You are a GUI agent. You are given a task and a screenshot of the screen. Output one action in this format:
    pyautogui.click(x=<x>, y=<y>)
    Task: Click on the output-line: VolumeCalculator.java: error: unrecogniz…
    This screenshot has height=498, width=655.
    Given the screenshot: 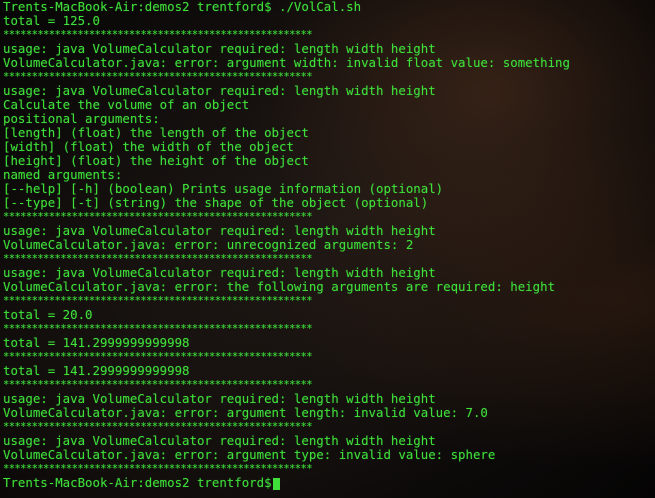 What is the action you would take?
    pyautogui.click(x=208, y=244)
    